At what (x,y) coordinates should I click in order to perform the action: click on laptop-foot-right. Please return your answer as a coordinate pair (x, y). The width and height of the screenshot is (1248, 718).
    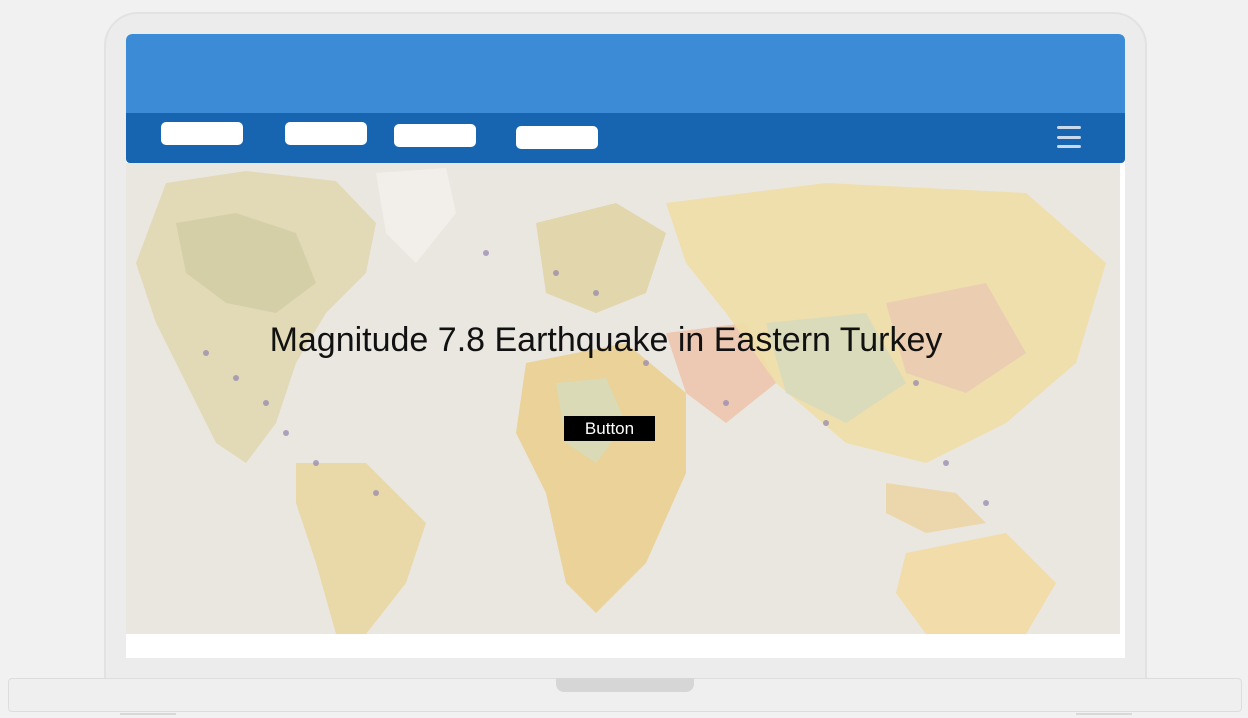
    Looking at the image, I should click on (1104, 714).